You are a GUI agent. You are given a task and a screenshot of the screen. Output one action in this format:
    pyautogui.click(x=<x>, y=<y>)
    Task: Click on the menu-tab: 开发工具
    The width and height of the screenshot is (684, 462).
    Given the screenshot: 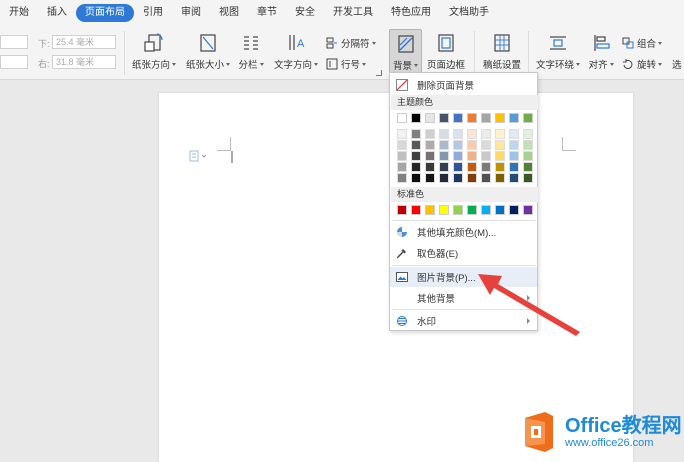 What is the action you would take?
    pyautogui.click(x=353, y=13)
    